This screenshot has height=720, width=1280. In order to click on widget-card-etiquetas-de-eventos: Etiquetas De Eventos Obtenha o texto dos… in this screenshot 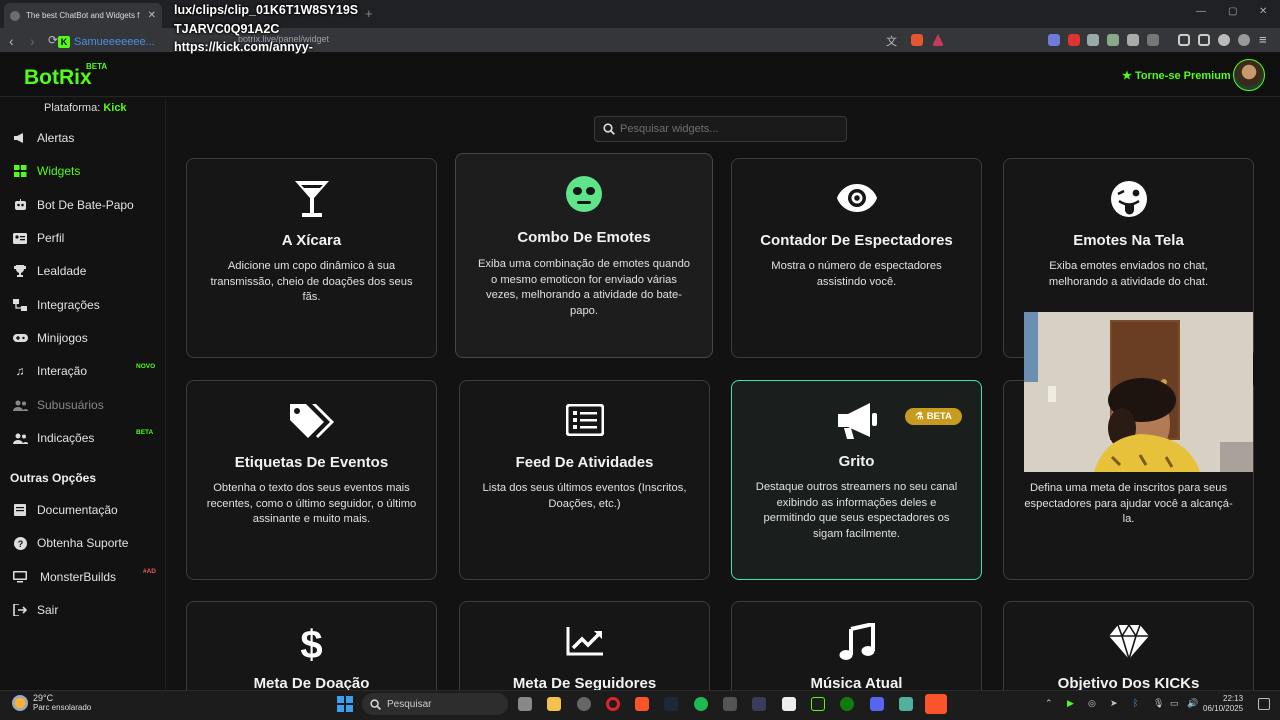, I will do `click(311, 480)`.